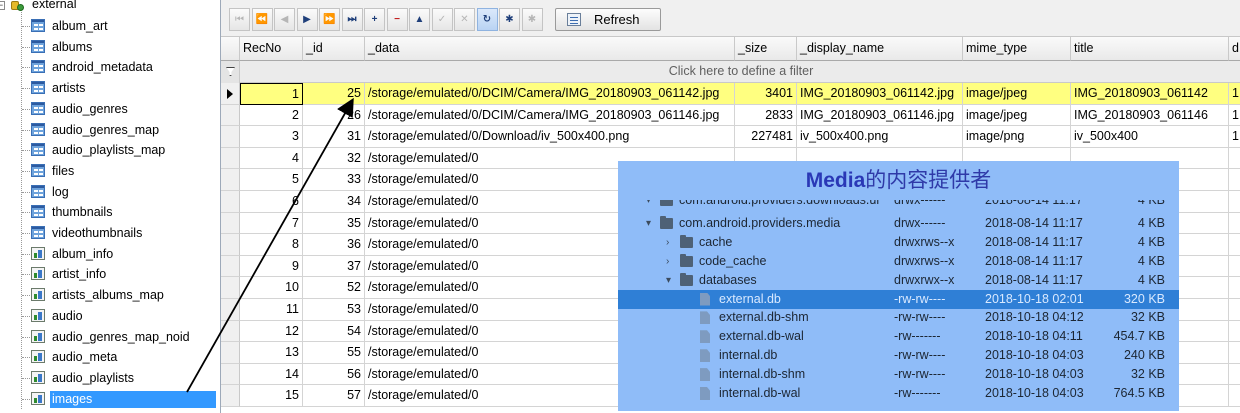 This screenshot has height=413, width=1240. Describe the element at coordinates (419, 19) in the screenshot. I see `edit-record-button: ▲` at that location.